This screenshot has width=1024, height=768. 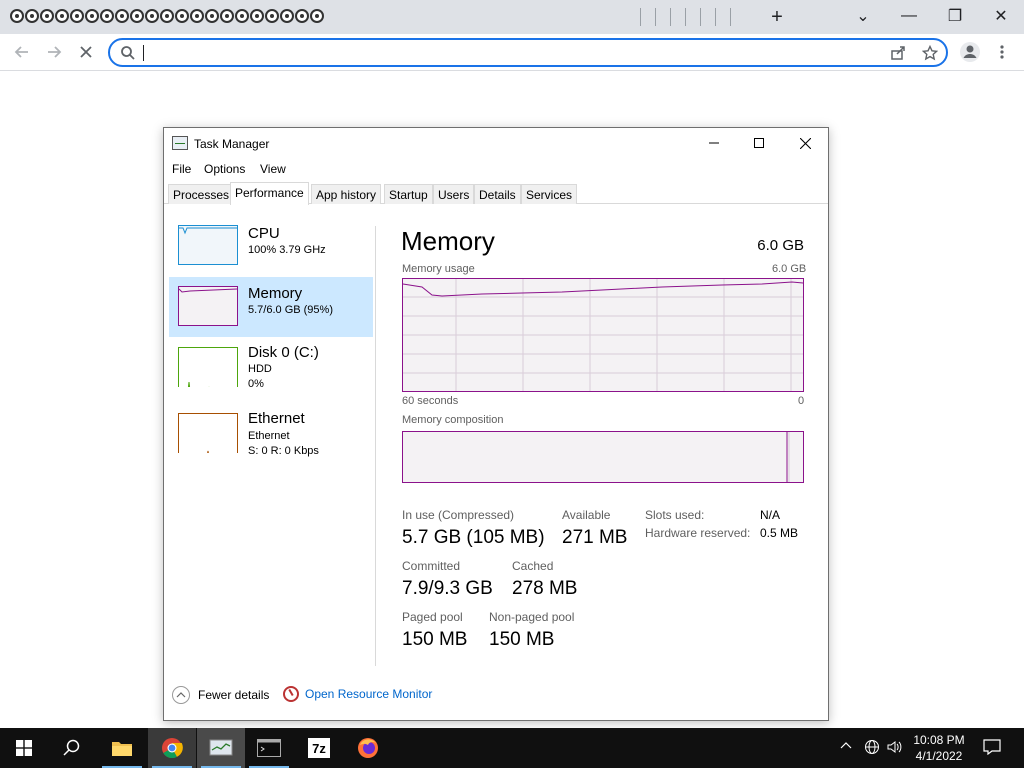 I want to click on task-manager-icon, so click(x=221, y=747).